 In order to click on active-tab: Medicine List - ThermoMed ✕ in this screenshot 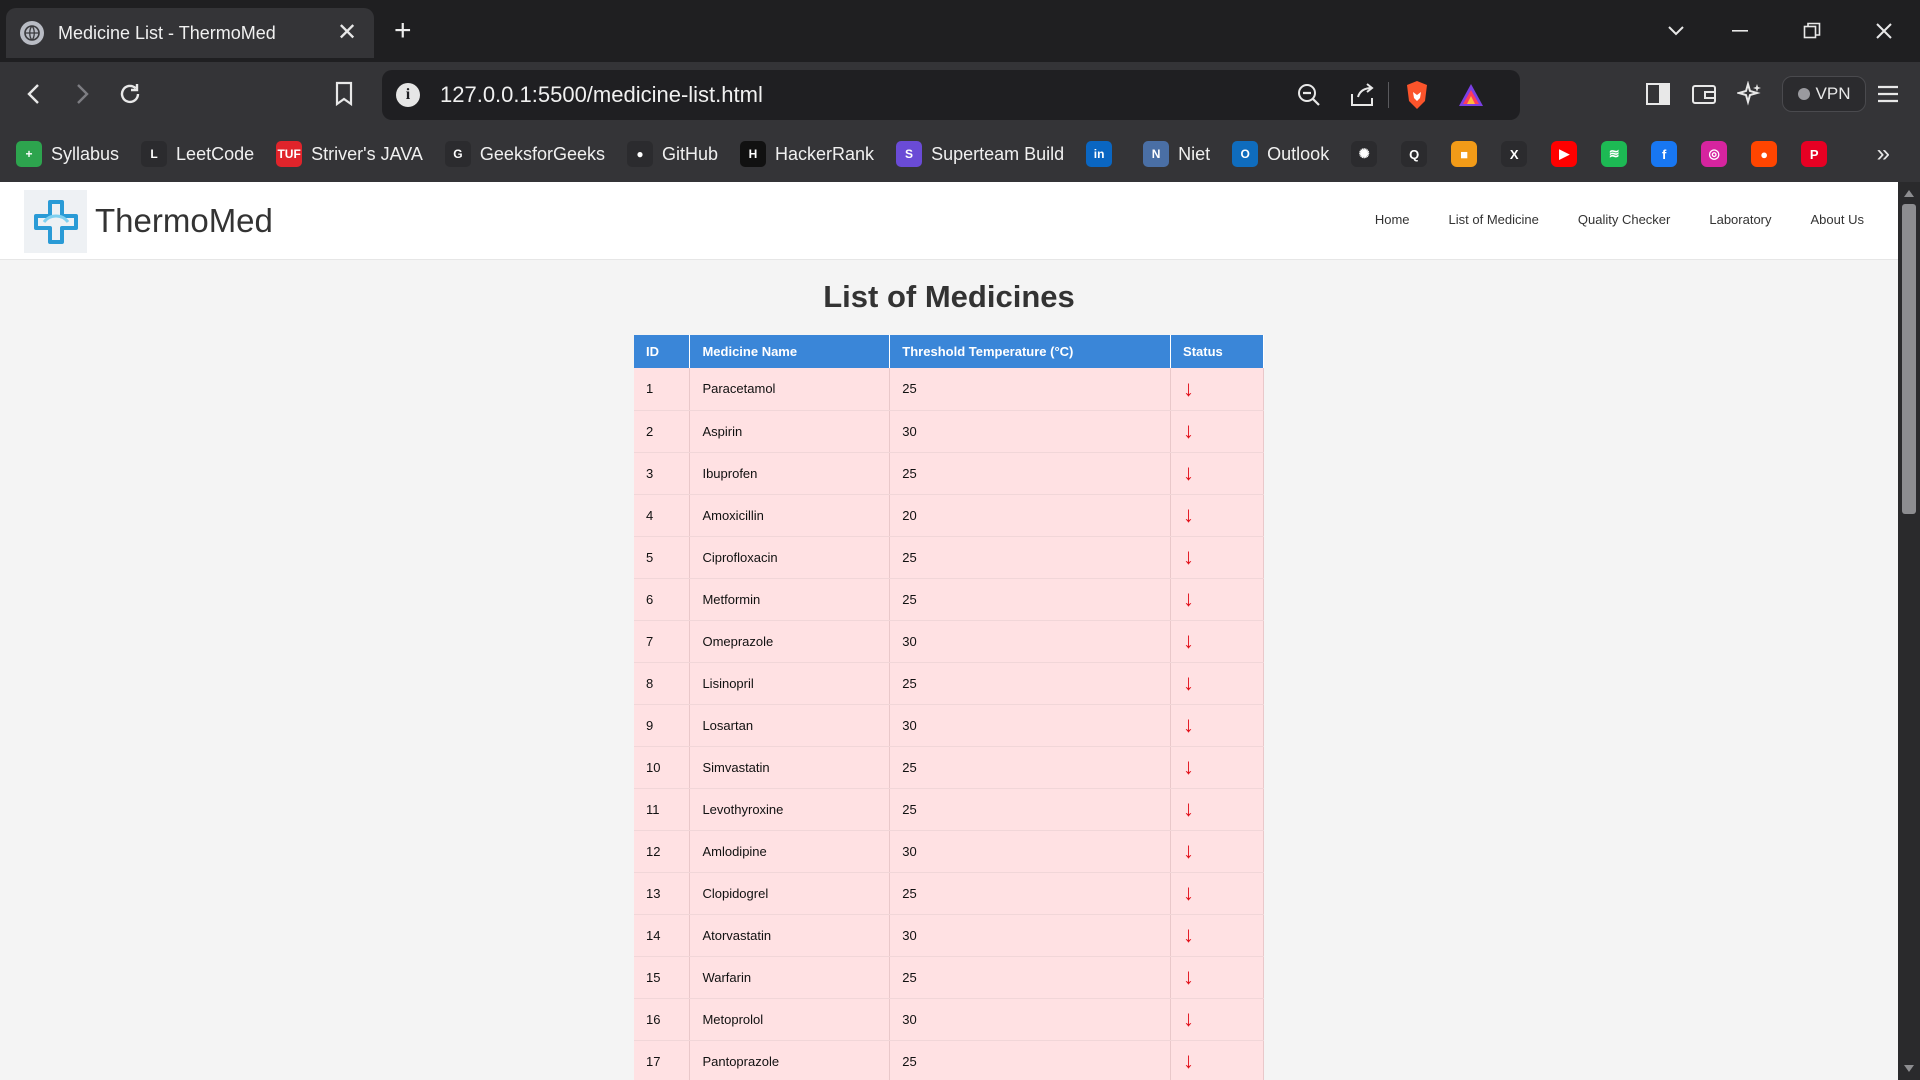, I will do `click(190, 33)`.